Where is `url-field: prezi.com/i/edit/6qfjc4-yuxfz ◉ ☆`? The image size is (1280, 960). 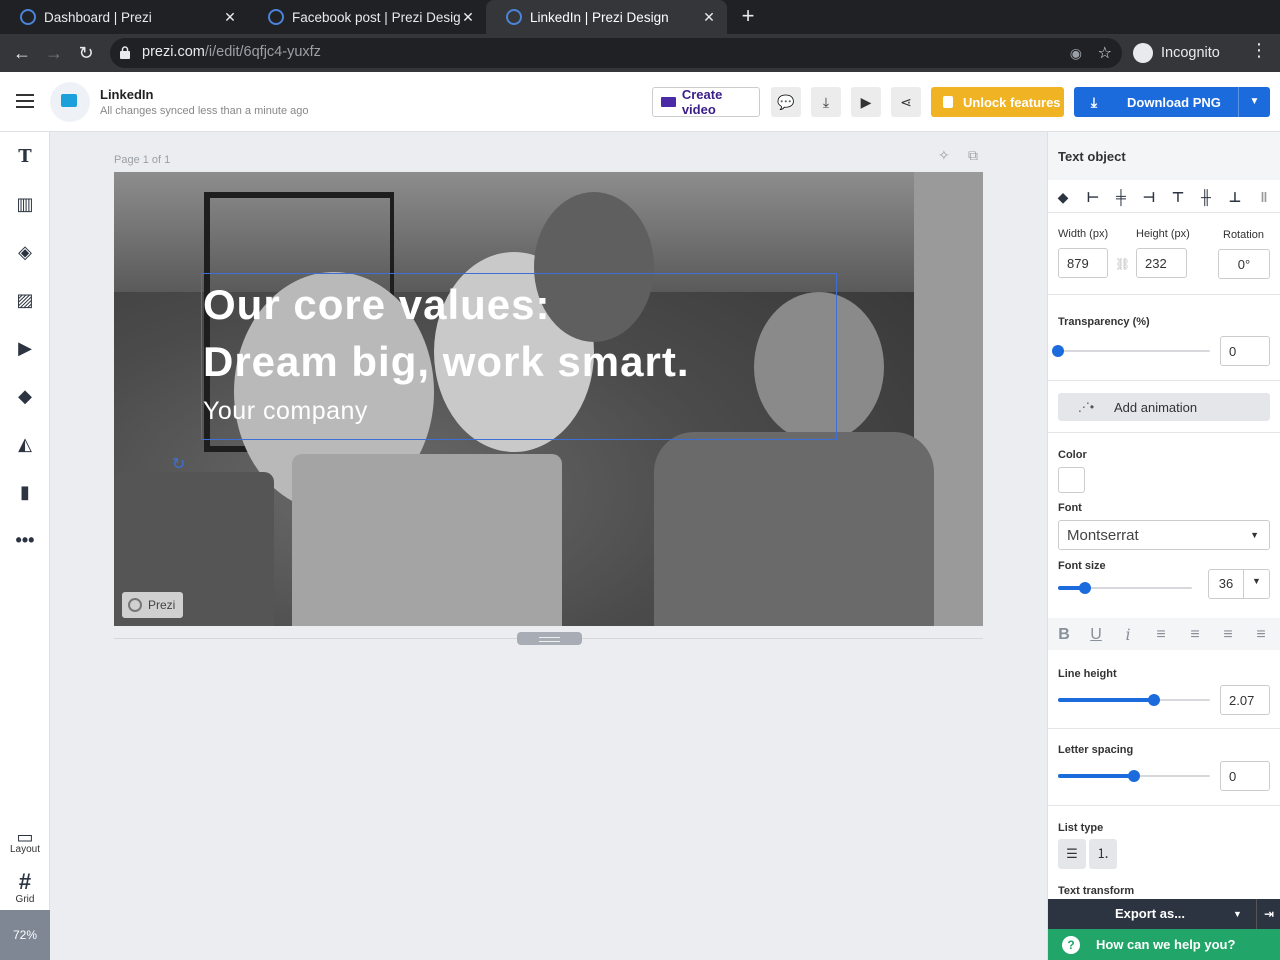
url-field: prezi.com/i/edit/6qfjc4-yuxfz ◉ ☆ is located at coordinates (616, 53).